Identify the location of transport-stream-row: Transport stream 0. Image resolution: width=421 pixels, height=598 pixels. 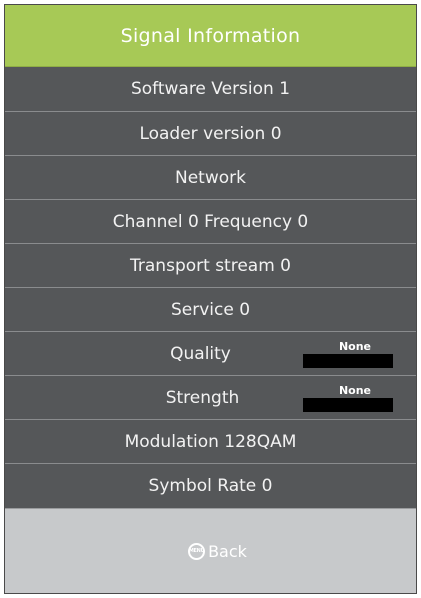
(210, 265).